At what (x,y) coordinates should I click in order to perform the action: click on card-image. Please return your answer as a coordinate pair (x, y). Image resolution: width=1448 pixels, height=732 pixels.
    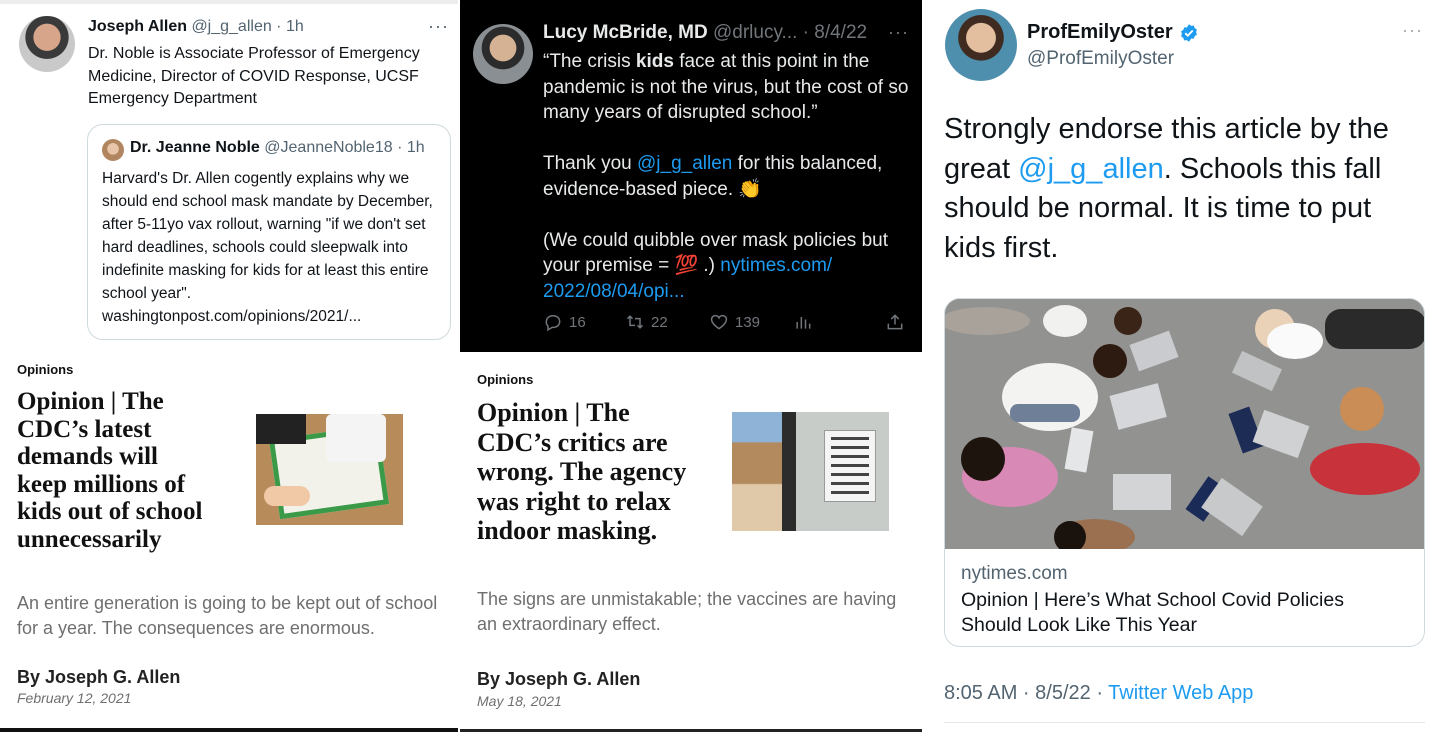
    Looking at the image, I should click on (1184, 424).